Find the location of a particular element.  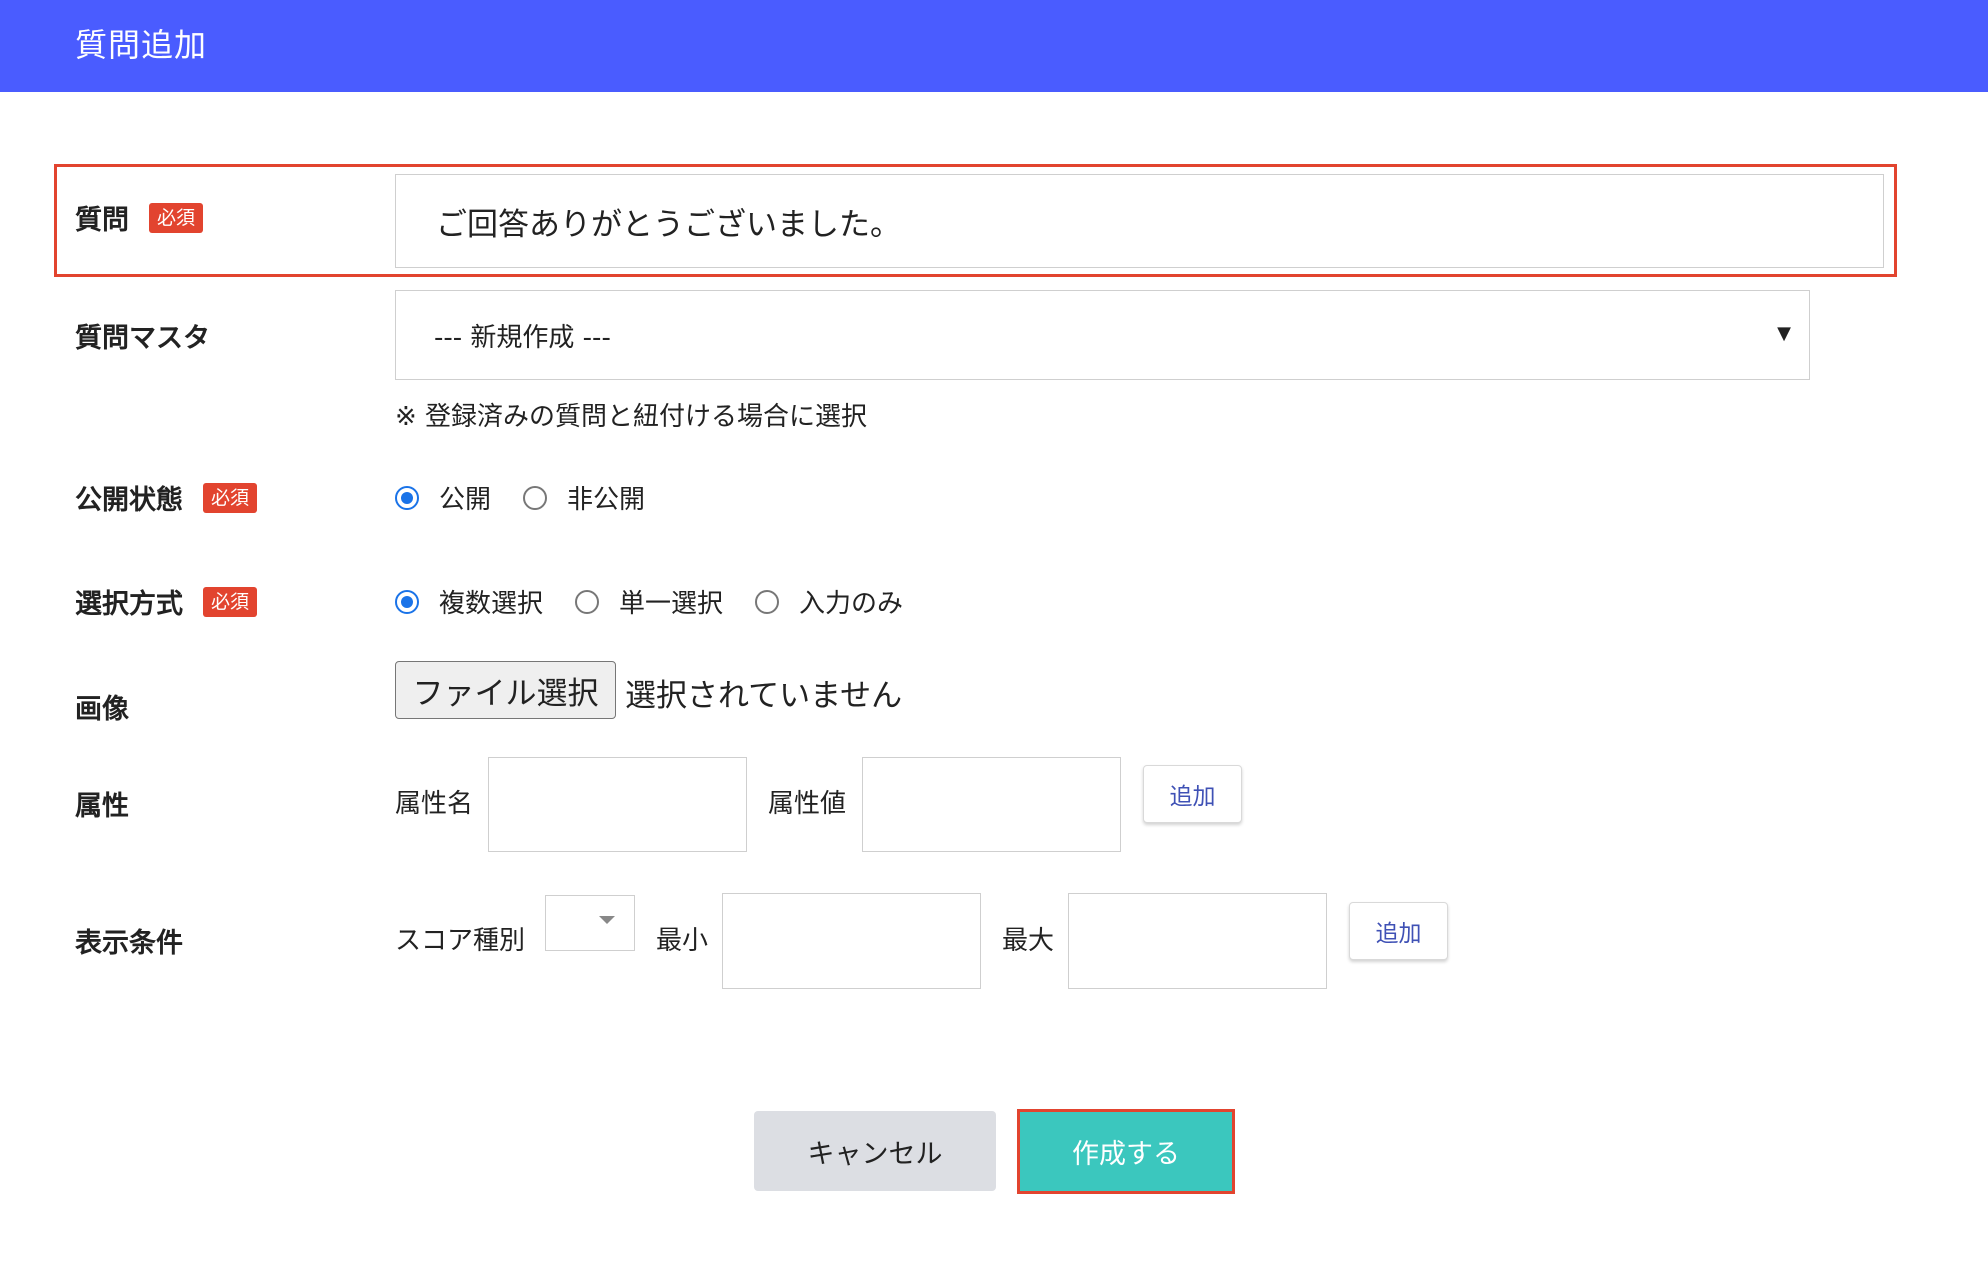

image-label-row: 画像 is located at coordinates (102, 706).